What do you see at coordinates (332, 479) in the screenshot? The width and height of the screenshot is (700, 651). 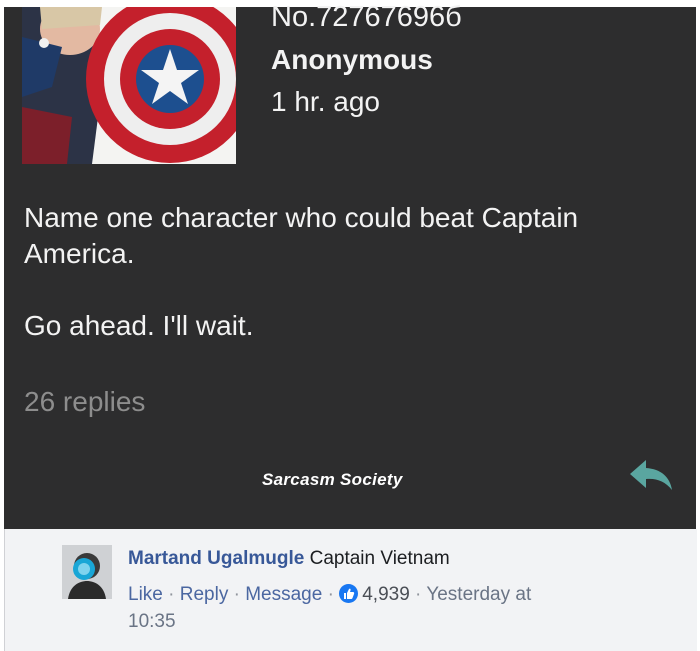 I see `watermark-text: Sarcasm Society` at bounding box center [332, 479].